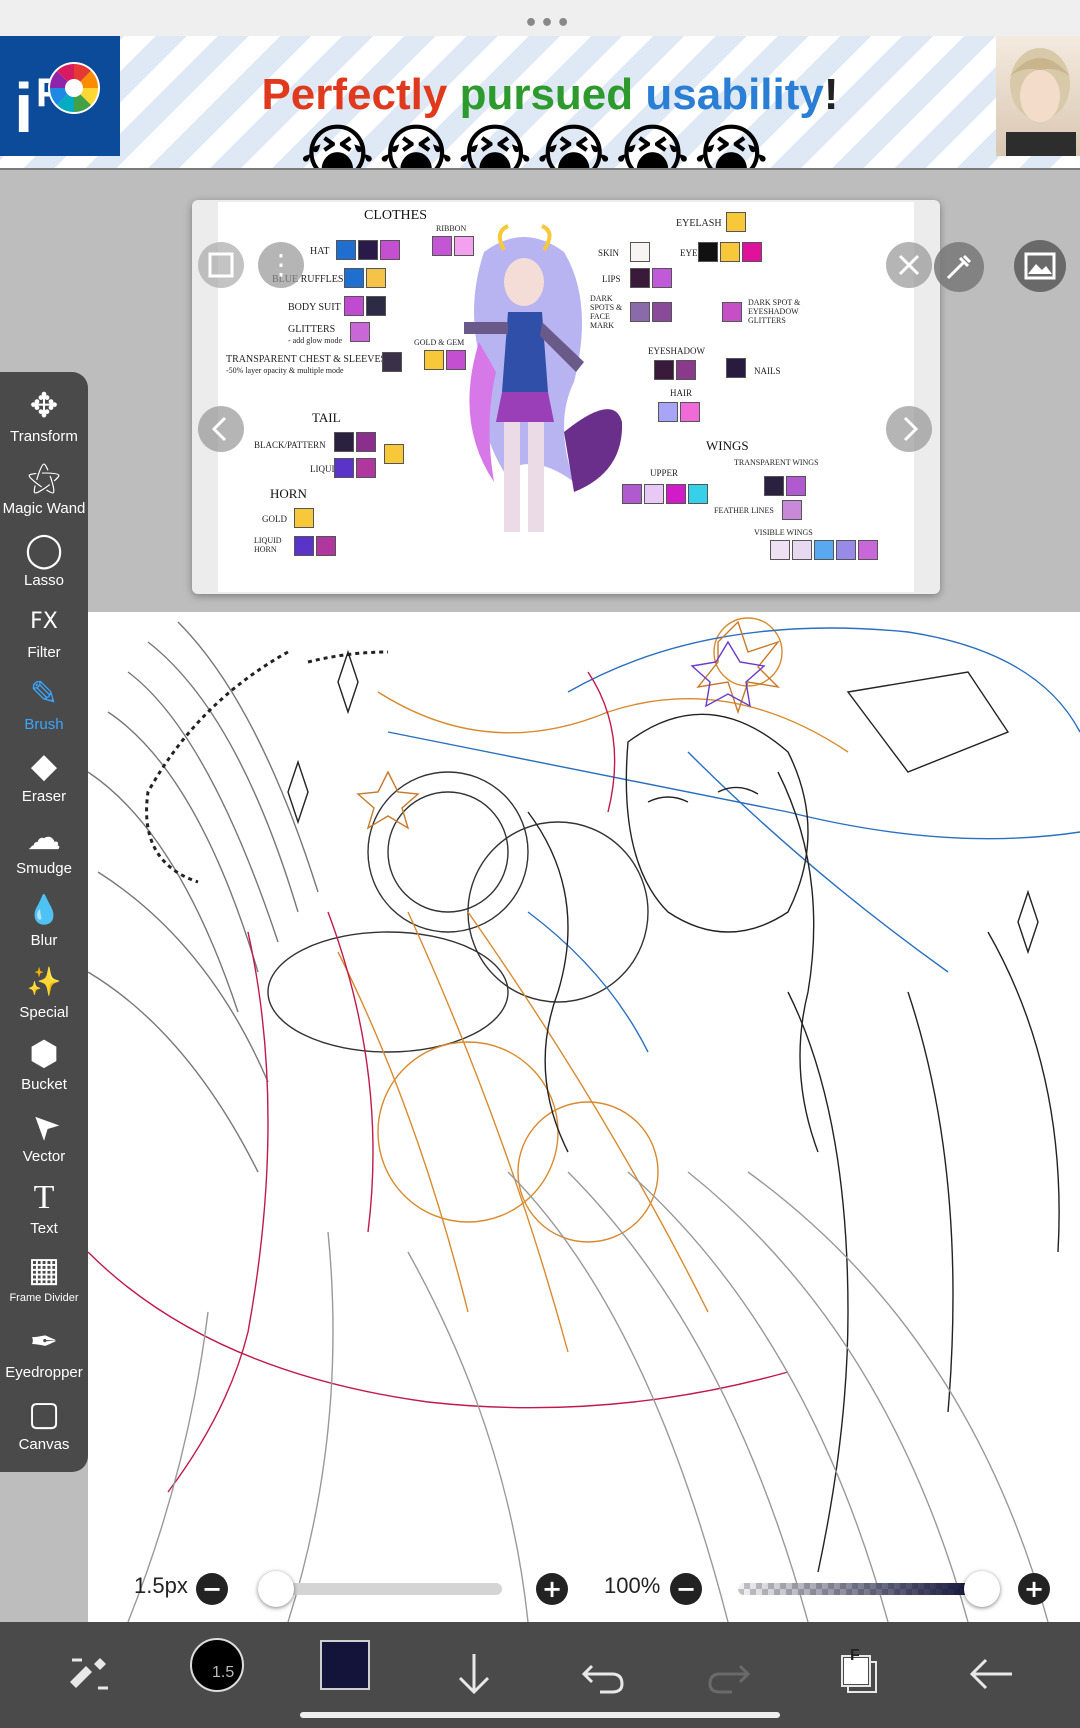 Image resolution: width=1080 pixels, height=1728 pixels. Describe the element at coordinates (44, 1197) in the screenshot. I see `text-icon: T` at that location.